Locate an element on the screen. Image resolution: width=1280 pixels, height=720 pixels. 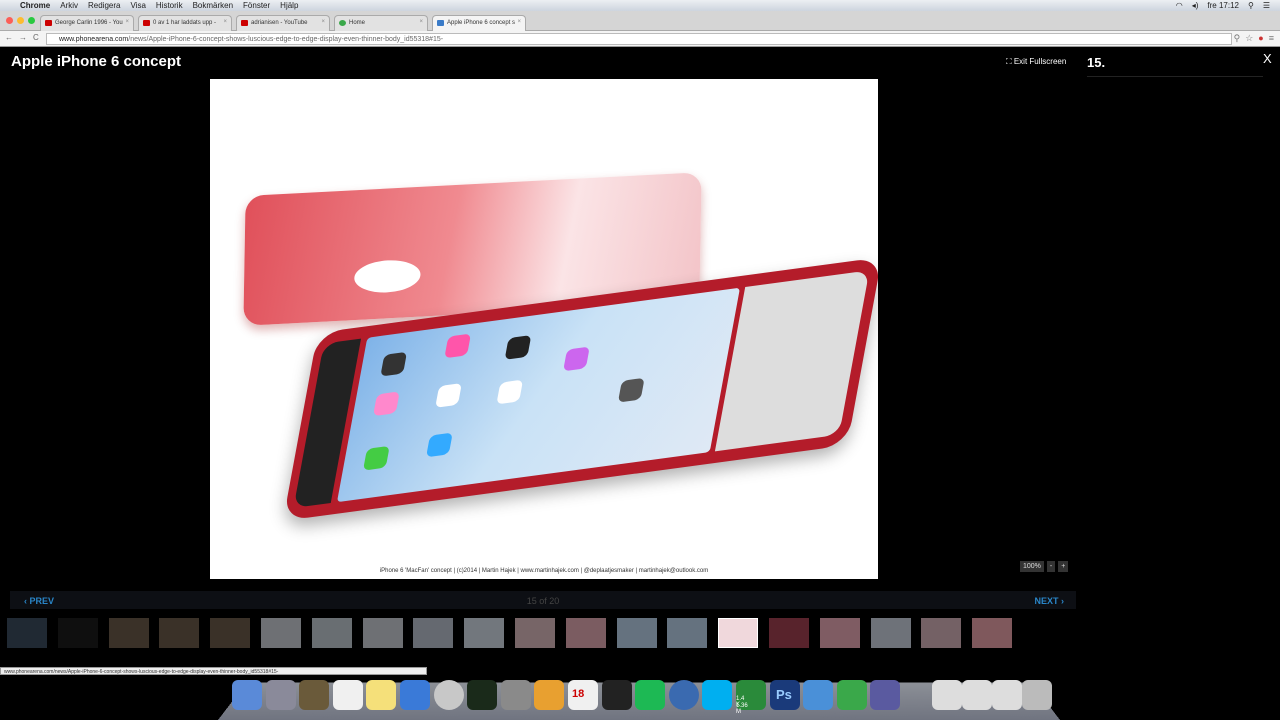
clock: fre 17:12 is located at coordinates (1223, 5).